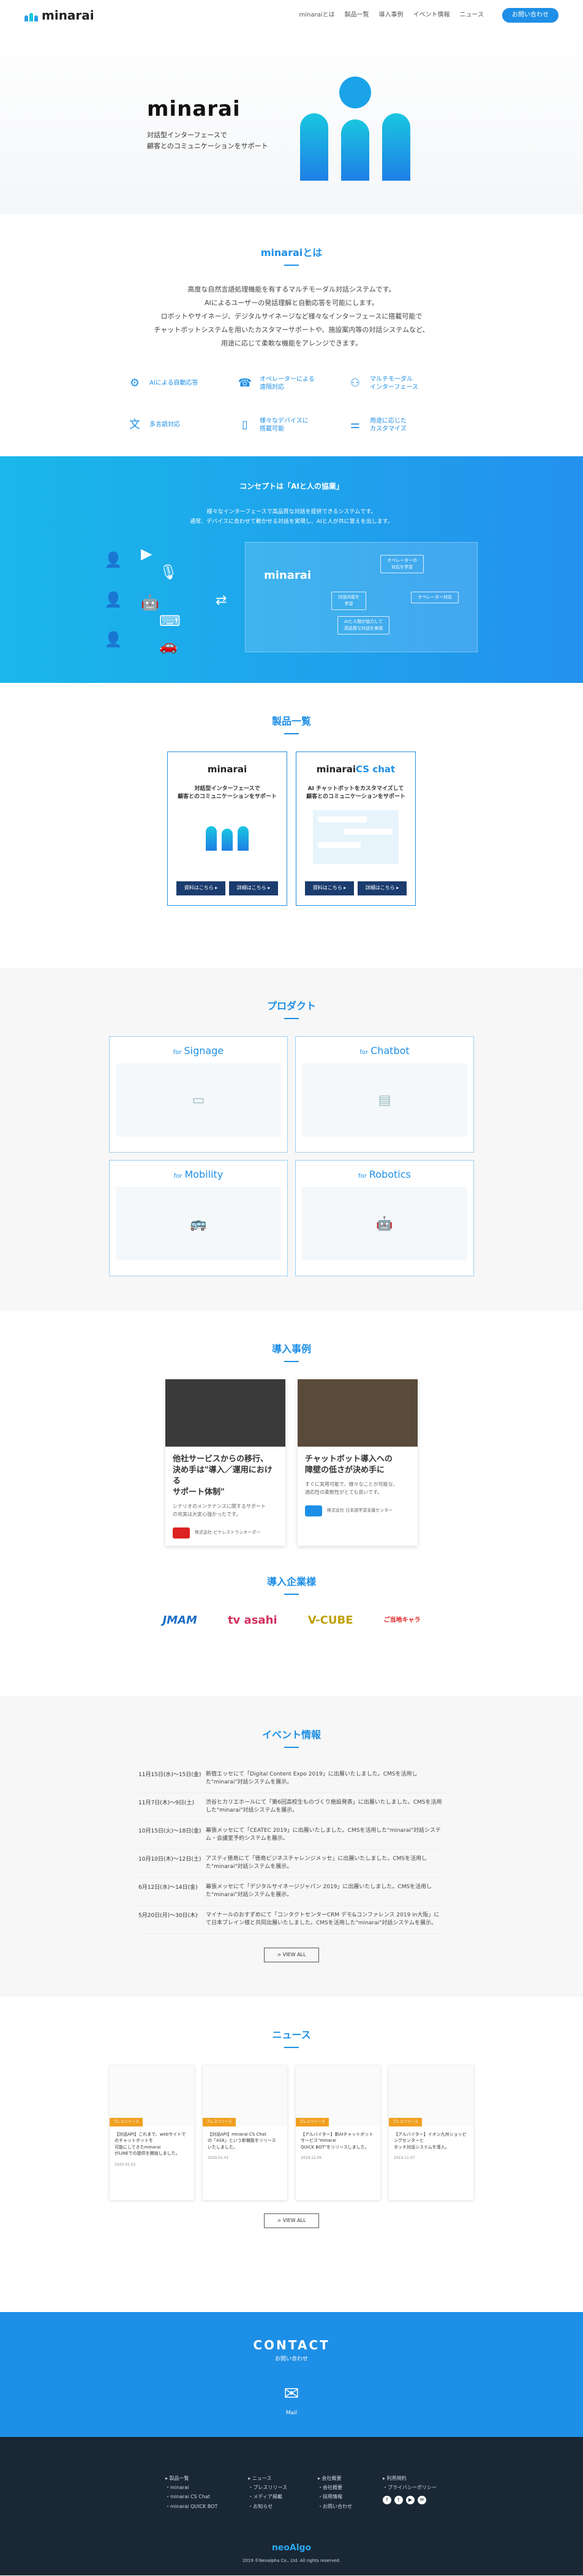  I want to click on project-card-mobility: for Mobility 🚌, so click(198, 1217).